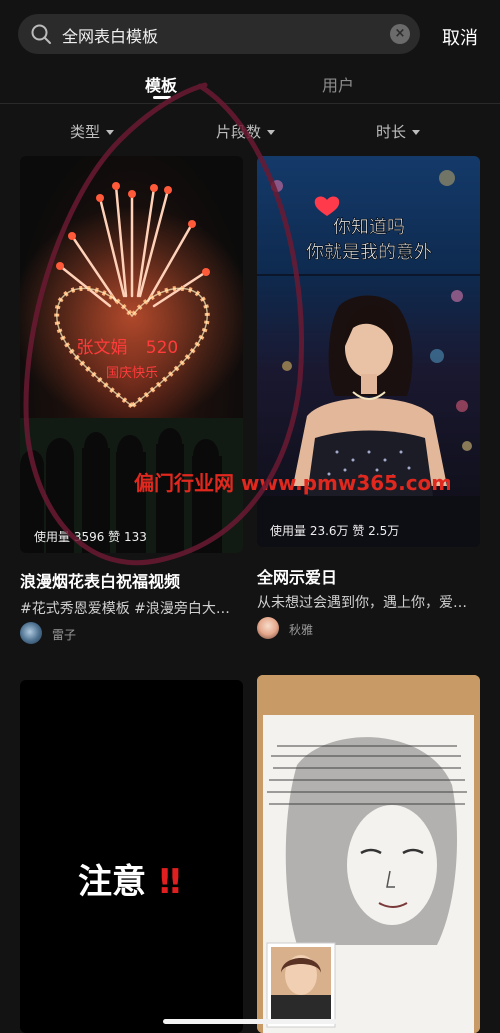 The height and width of the screenshot is (1033, 500). Describe the element at coordinates (297, 576) in the screenshot. I see `template-title: 全网示爱日` at that location.